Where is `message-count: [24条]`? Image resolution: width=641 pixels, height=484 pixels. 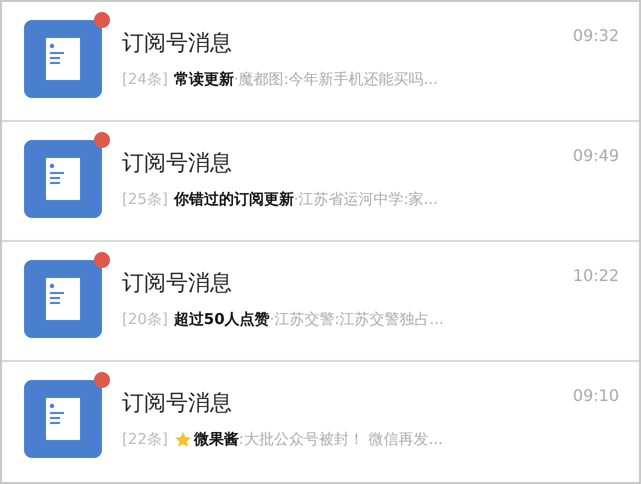
message-count: [24条] is located at coordinates (145, 79).